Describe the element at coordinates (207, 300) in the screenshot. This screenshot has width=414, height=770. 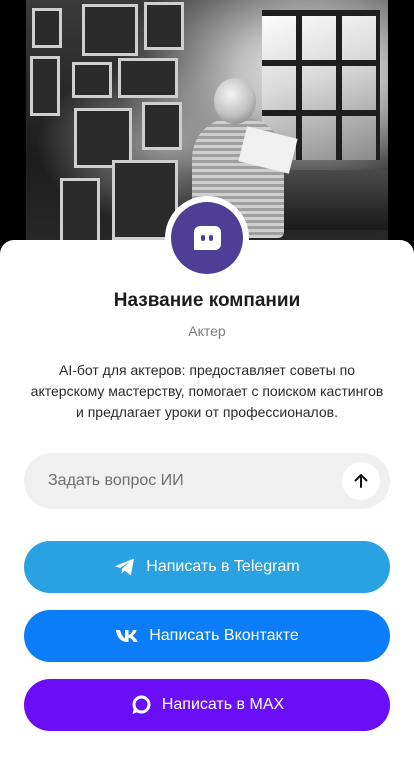
I see `company-name: Название компании` at that location.